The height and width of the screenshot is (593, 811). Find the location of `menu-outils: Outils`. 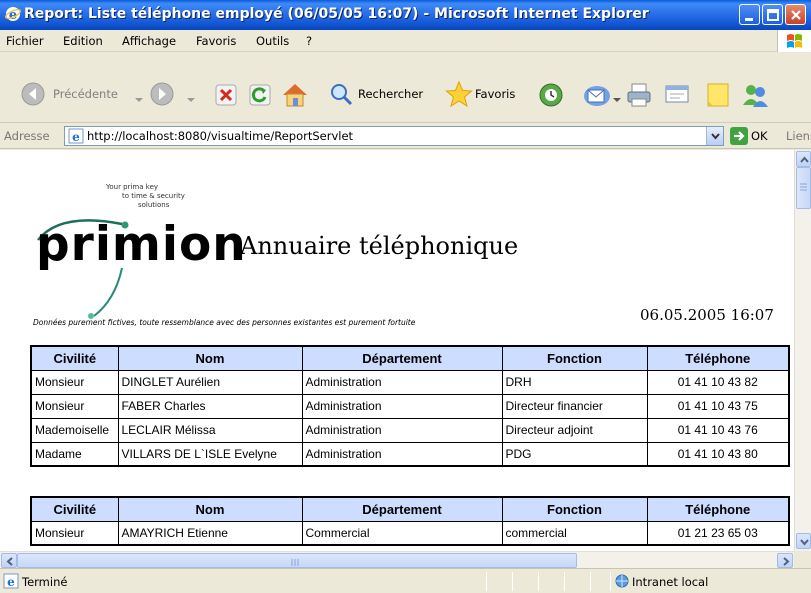

menu-outils: Outils is located at coordinates (272, 41).